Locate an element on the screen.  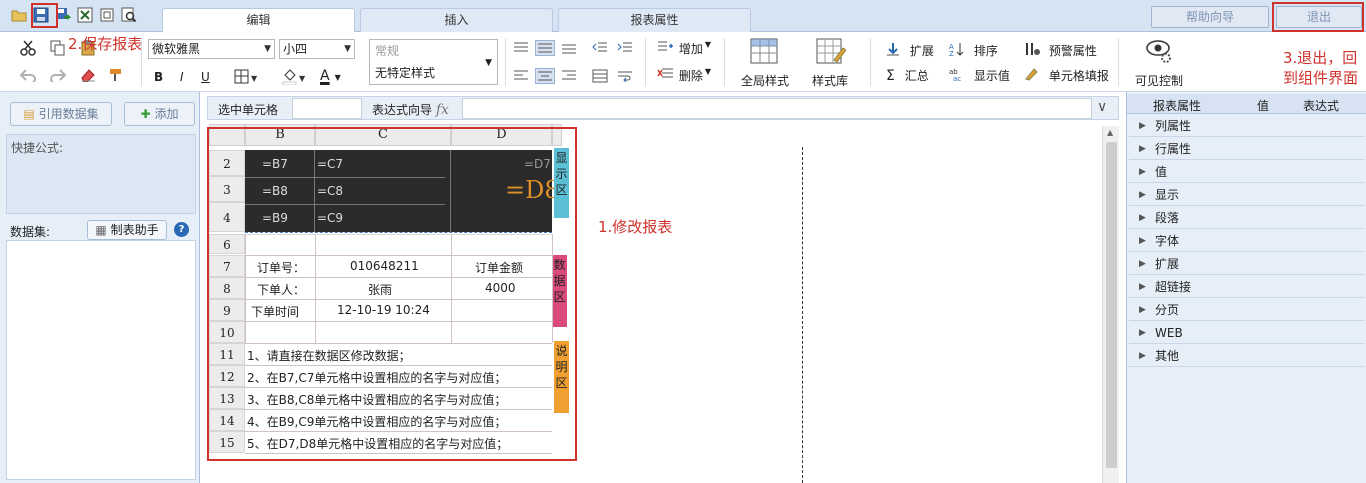
expand-button: 扩展 is located at coordinates (910, 50).